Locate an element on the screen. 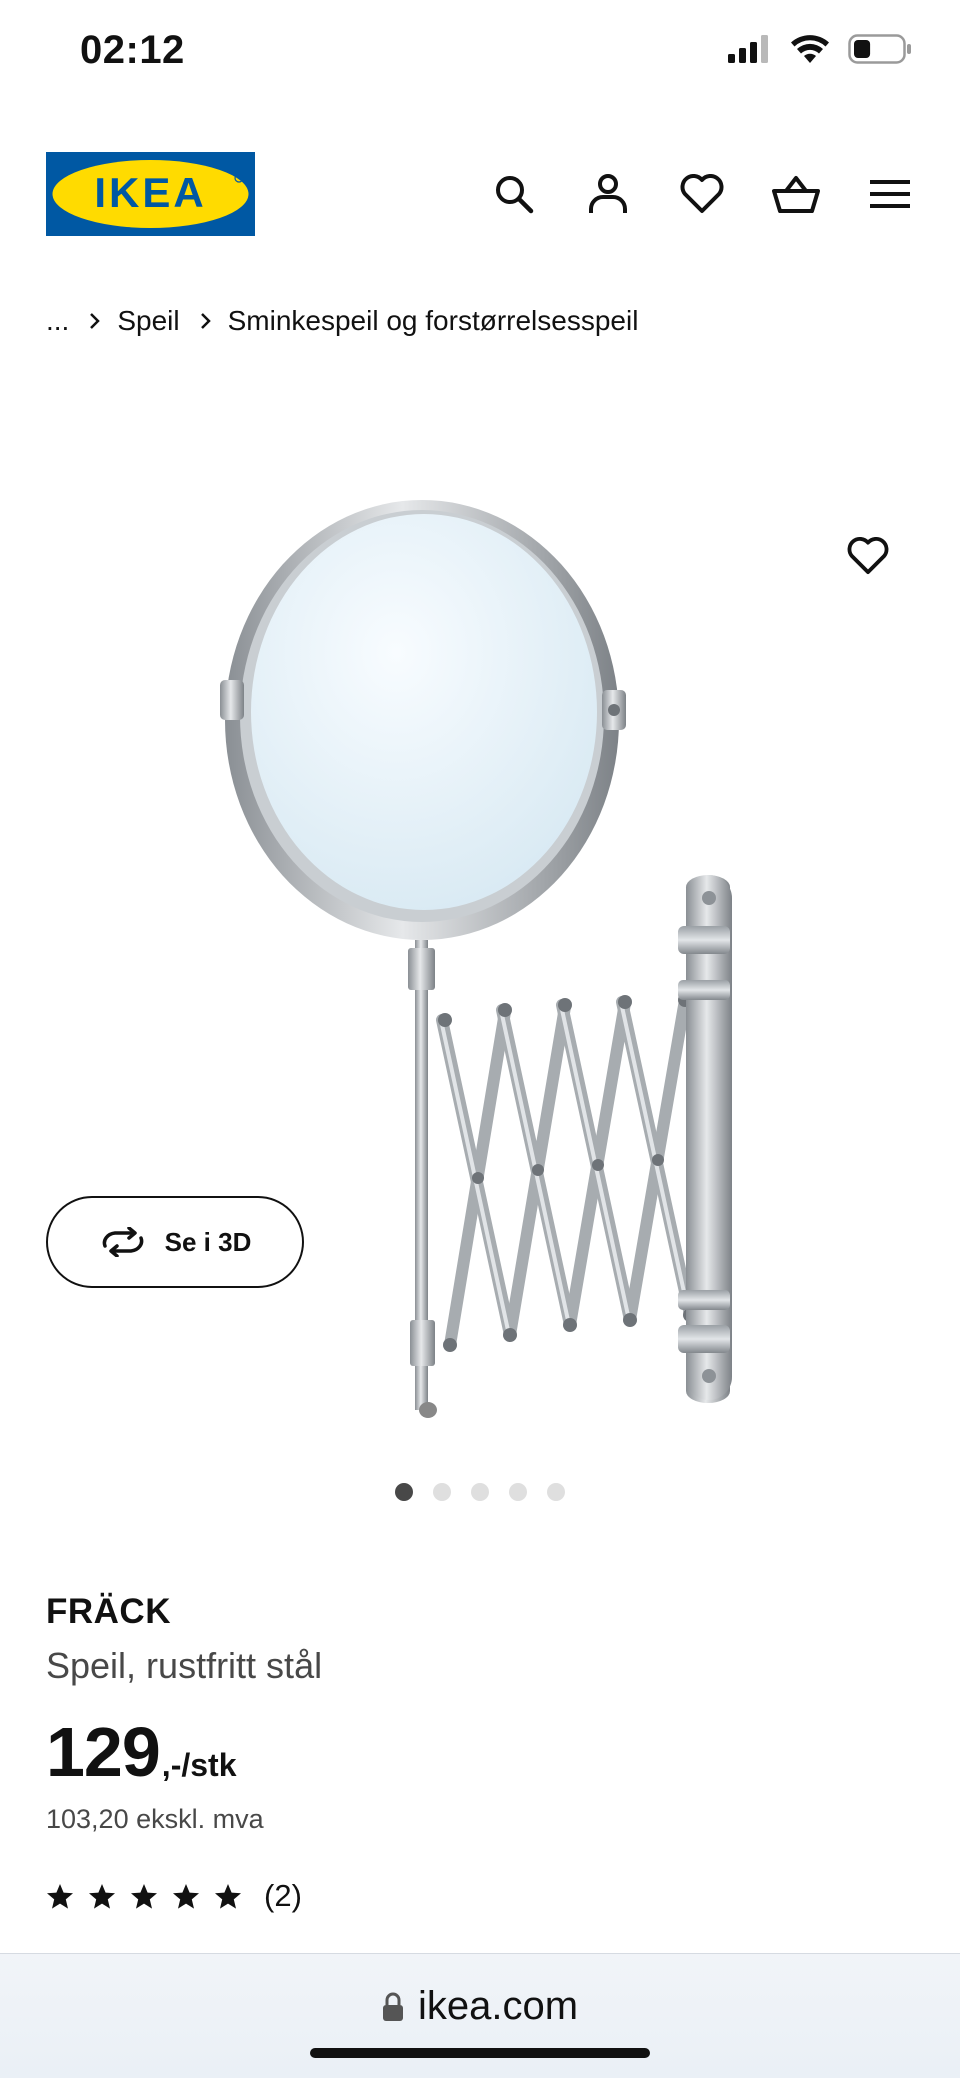 This screenshot has height=2078, width=960. cart-button is located at coordinates (796, 194).